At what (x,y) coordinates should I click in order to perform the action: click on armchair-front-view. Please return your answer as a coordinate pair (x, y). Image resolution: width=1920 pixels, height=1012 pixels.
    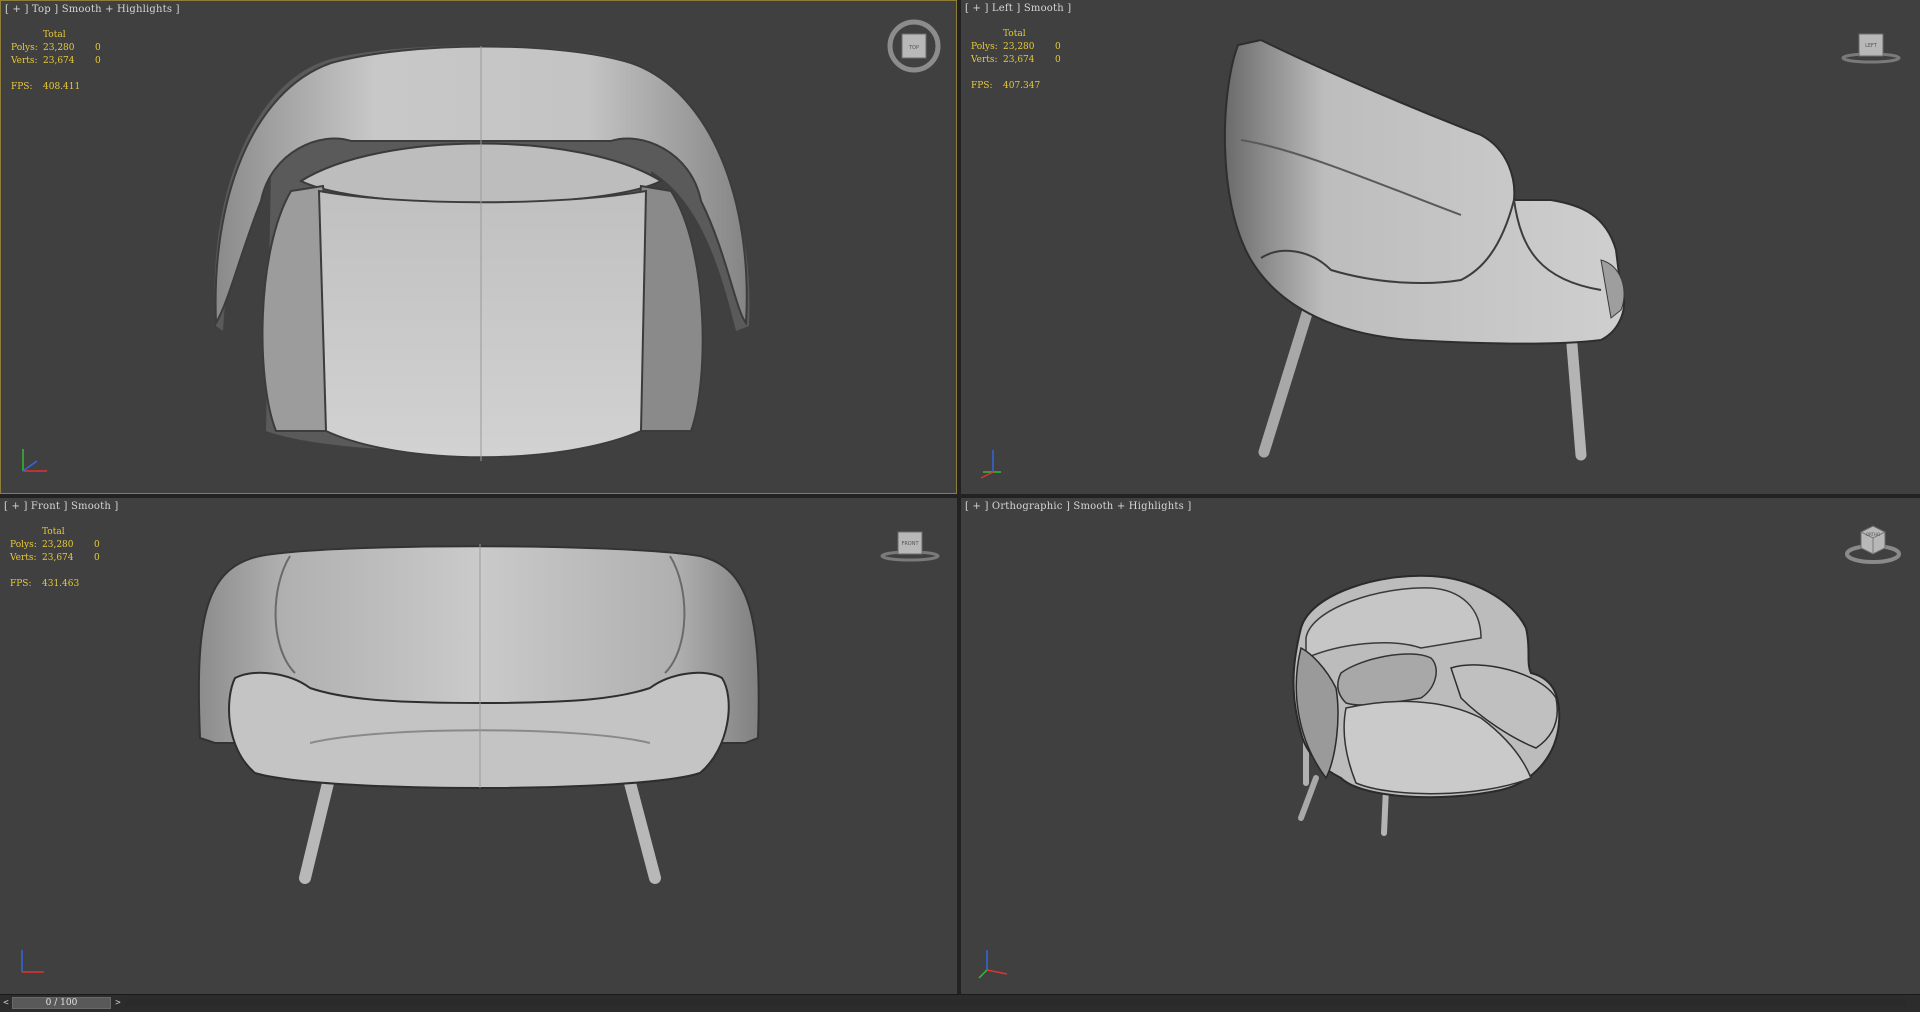
    Looking at the image, I should click on (478, 714).